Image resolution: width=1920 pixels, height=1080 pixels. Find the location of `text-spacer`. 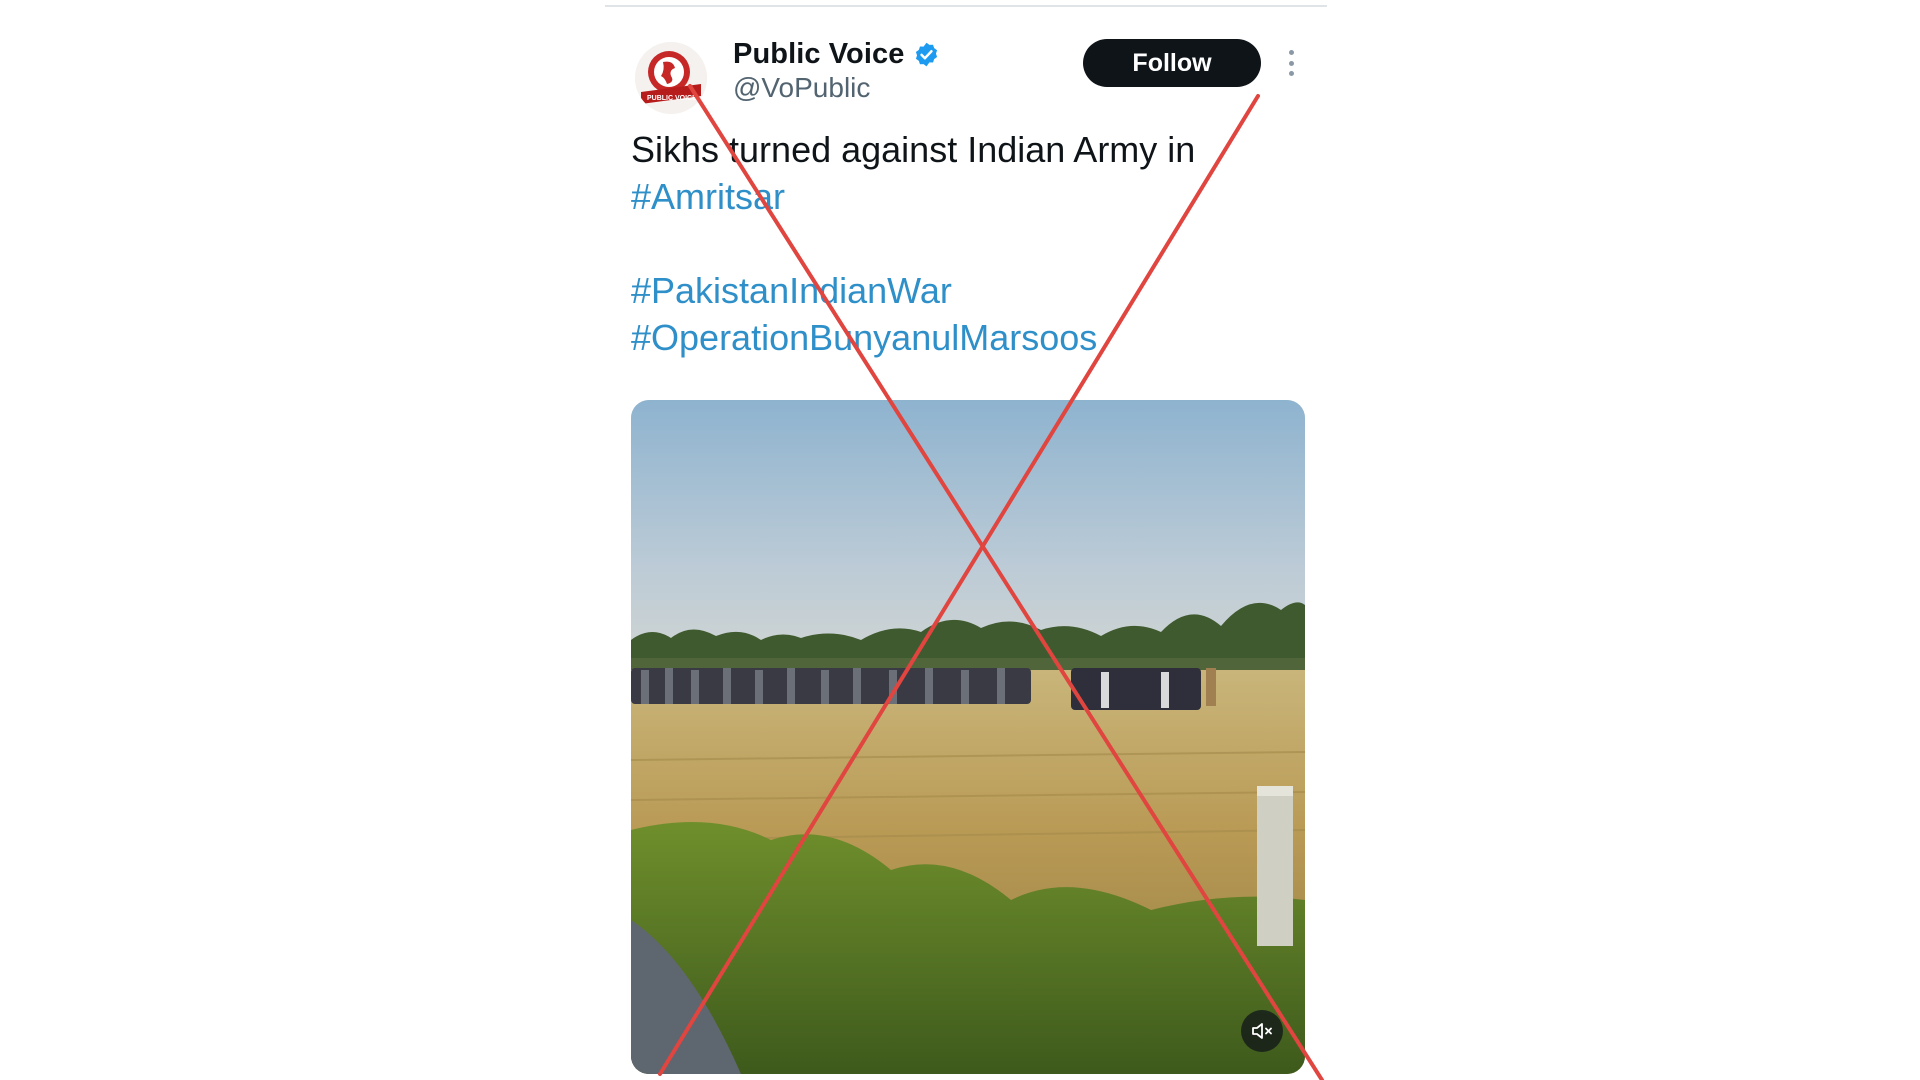

text-spacer is located at coordinates (951, 243).